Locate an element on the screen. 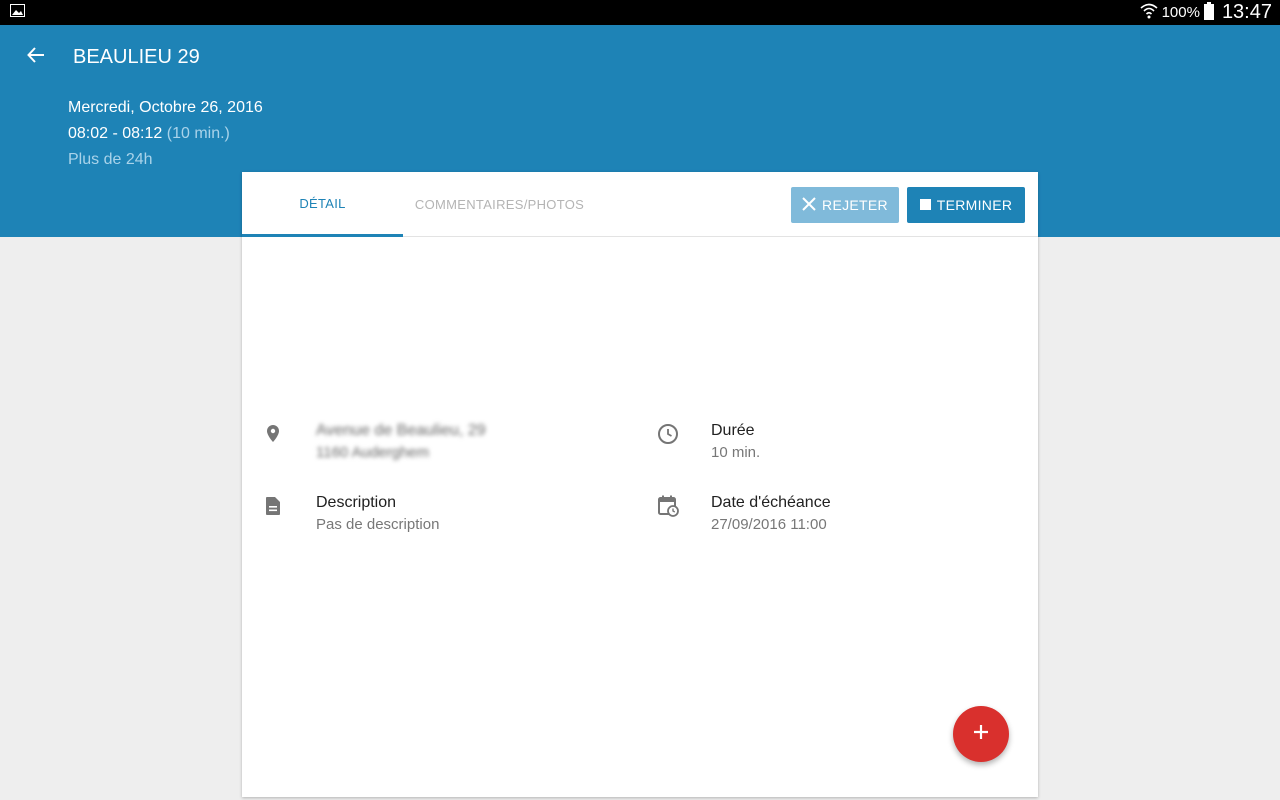  image-icon is located at coordinates (17, 12).